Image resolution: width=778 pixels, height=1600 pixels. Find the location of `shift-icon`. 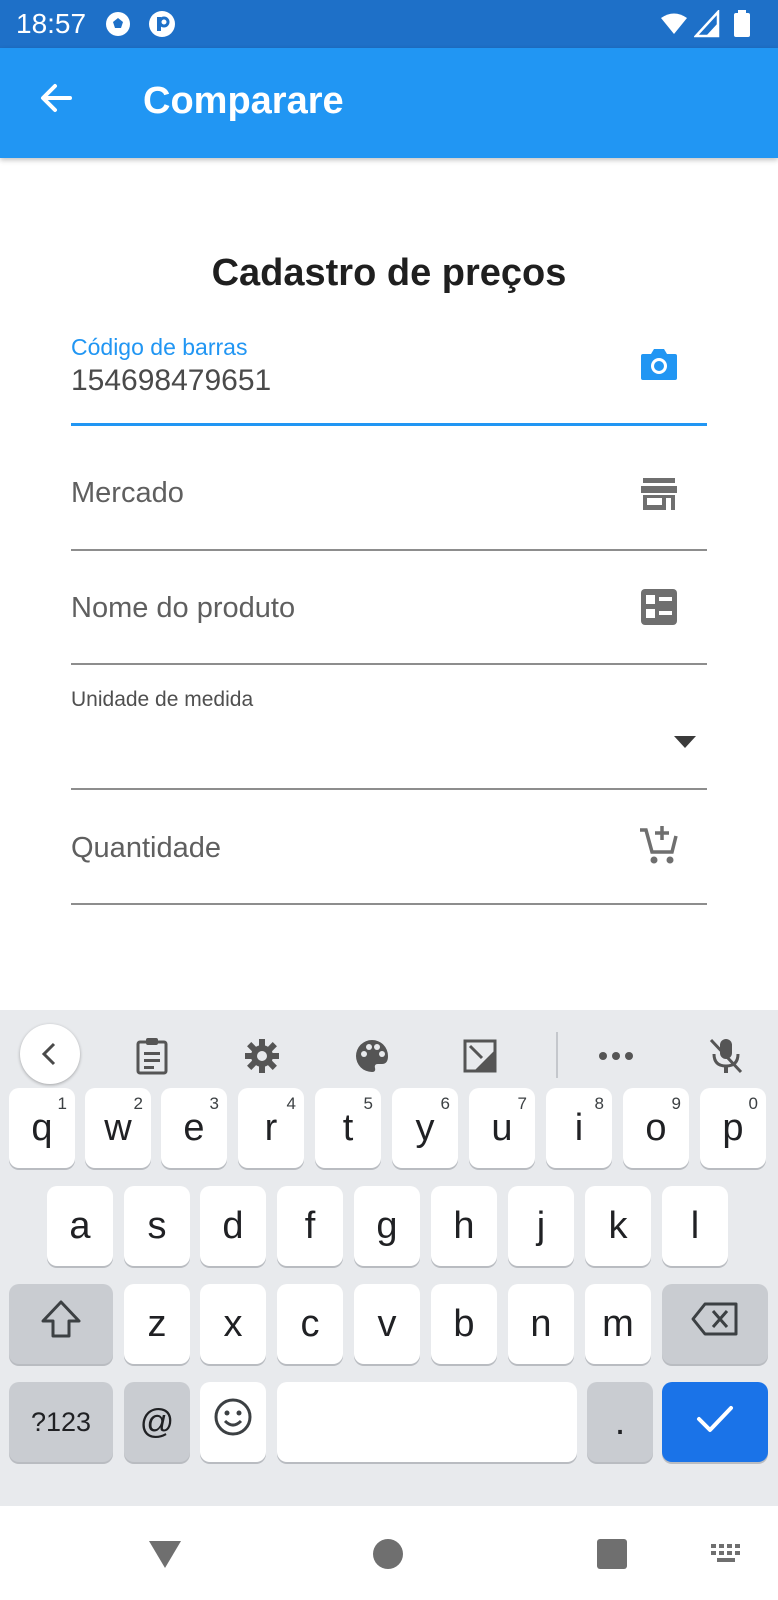

shift-icon is located at coordinates (61, 1324).